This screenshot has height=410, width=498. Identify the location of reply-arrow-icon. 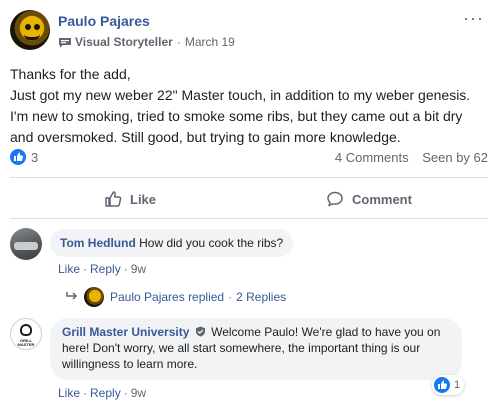
(72, 297).